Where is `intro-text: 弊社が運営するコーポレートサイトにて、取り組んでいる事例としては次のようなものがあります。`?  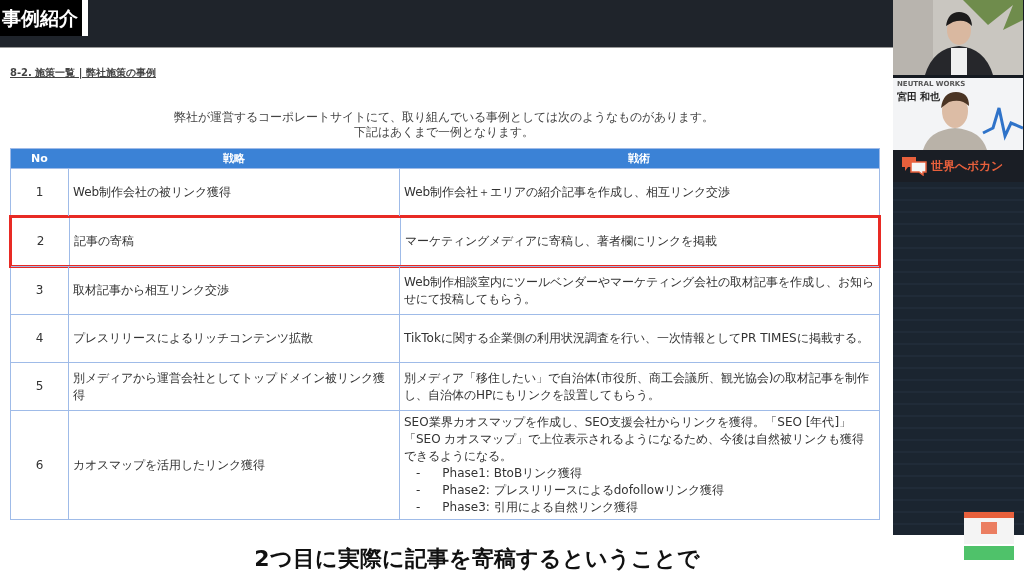 intro-text: 弊社が運営するコーポレートサイトにて、取り組んでいる事例としては次のようなものがあります。 is located at coordinates (444, 117).